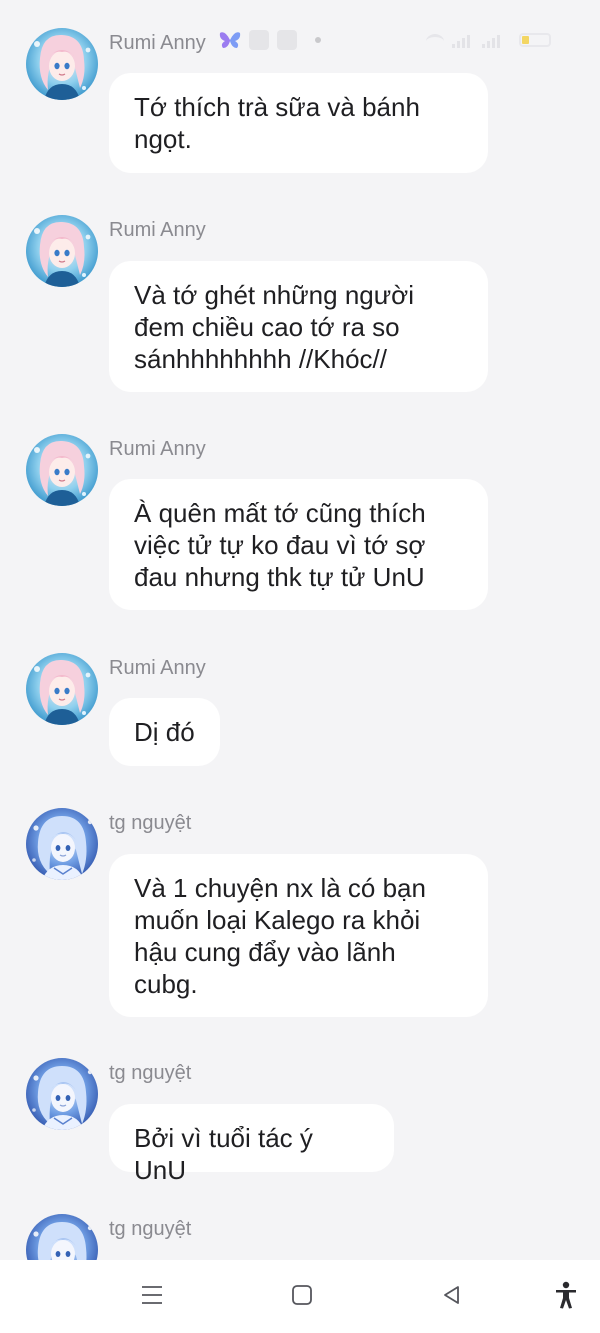 This screenshot has width=600, height=1333. I want to click on battery-icon, so click(535, 40).